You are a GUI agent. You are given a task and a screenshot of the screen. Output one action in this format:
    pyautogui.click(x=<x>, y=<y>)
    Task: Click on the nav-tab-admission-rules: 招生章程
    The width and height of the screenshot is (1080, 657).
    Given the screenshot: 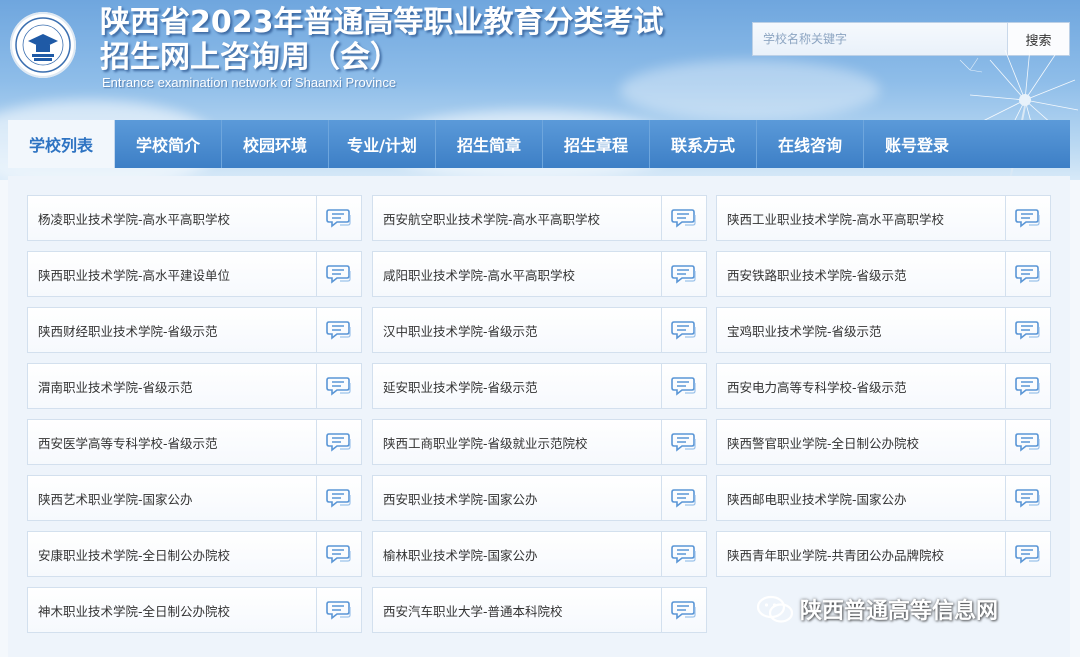 What is the action you would take?
    pyautogui.click(x=596, y=144)
    